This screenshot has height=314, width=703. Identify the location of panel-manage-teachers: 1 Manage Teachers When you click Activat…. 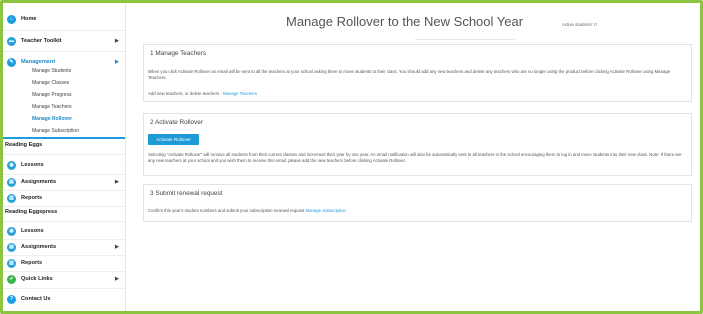
(417, 73).